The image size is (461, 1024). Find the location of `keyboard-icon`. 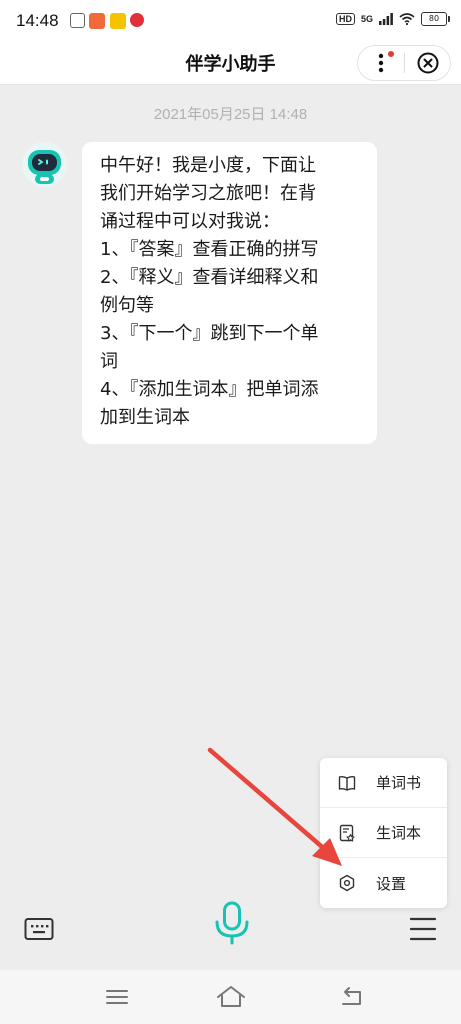

keyboard-icon is located at coordinates (39, 929).